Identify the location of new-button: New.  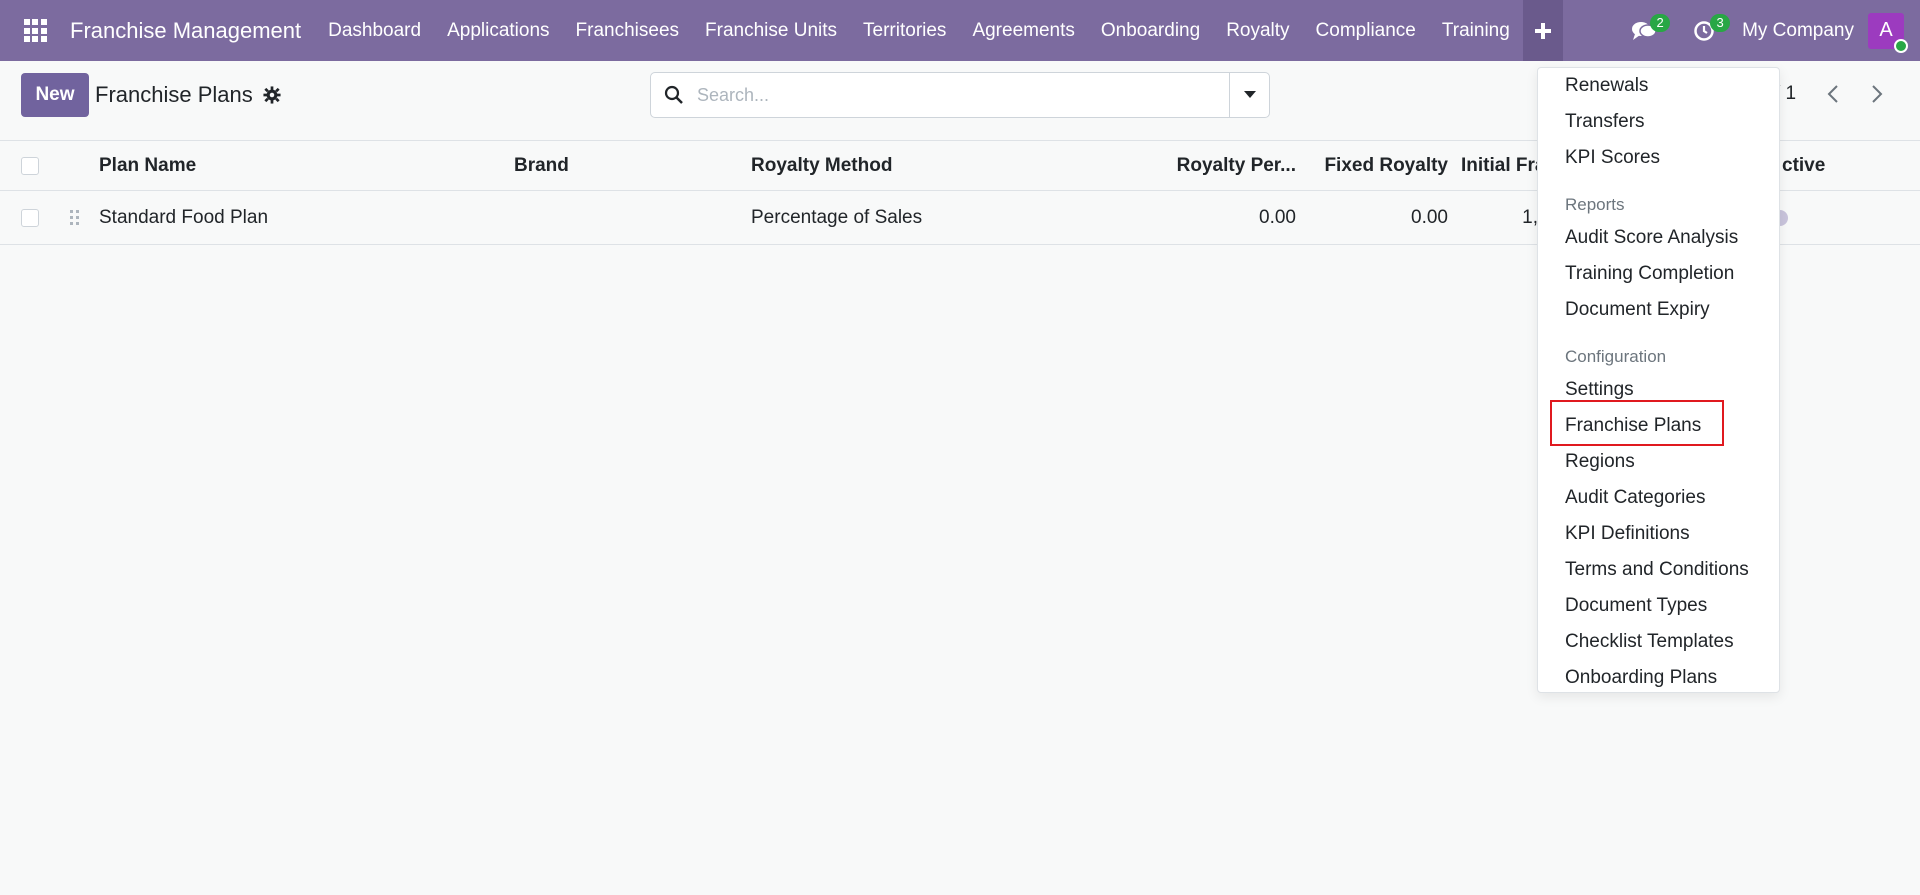
(55, 95).